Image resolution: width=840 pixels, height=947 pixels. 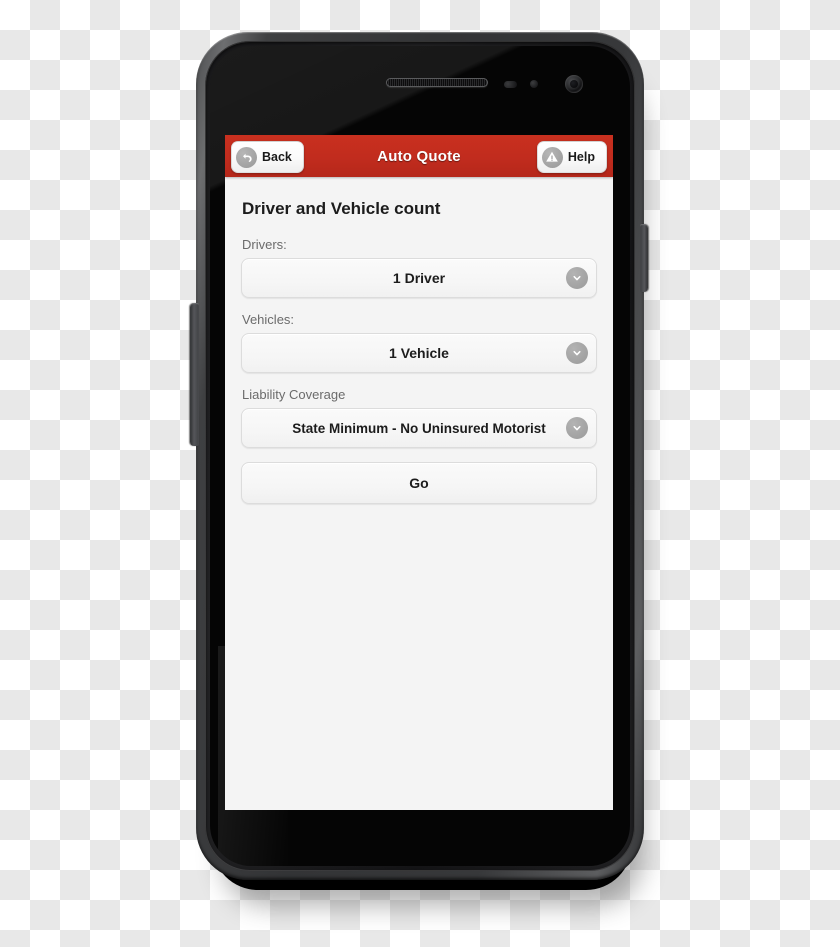 I want to click on proximity-sensor-icon, so click(x=510, y=84).